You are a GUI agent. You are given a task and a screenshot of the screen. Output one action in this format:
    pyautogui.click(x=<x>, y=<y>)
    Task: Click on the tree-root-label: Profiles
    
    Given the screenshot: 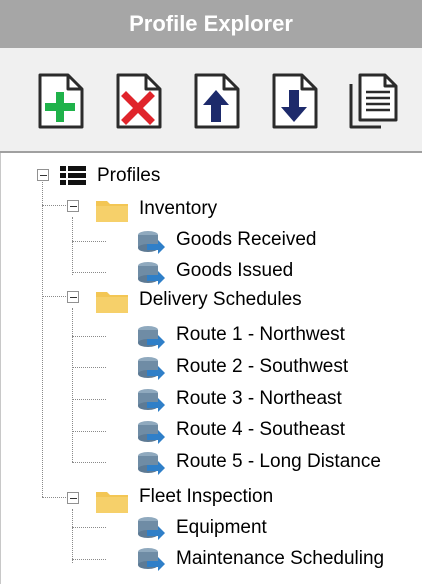 What is the action you would take?
    pyautogui.click(x=128, y=176)
    